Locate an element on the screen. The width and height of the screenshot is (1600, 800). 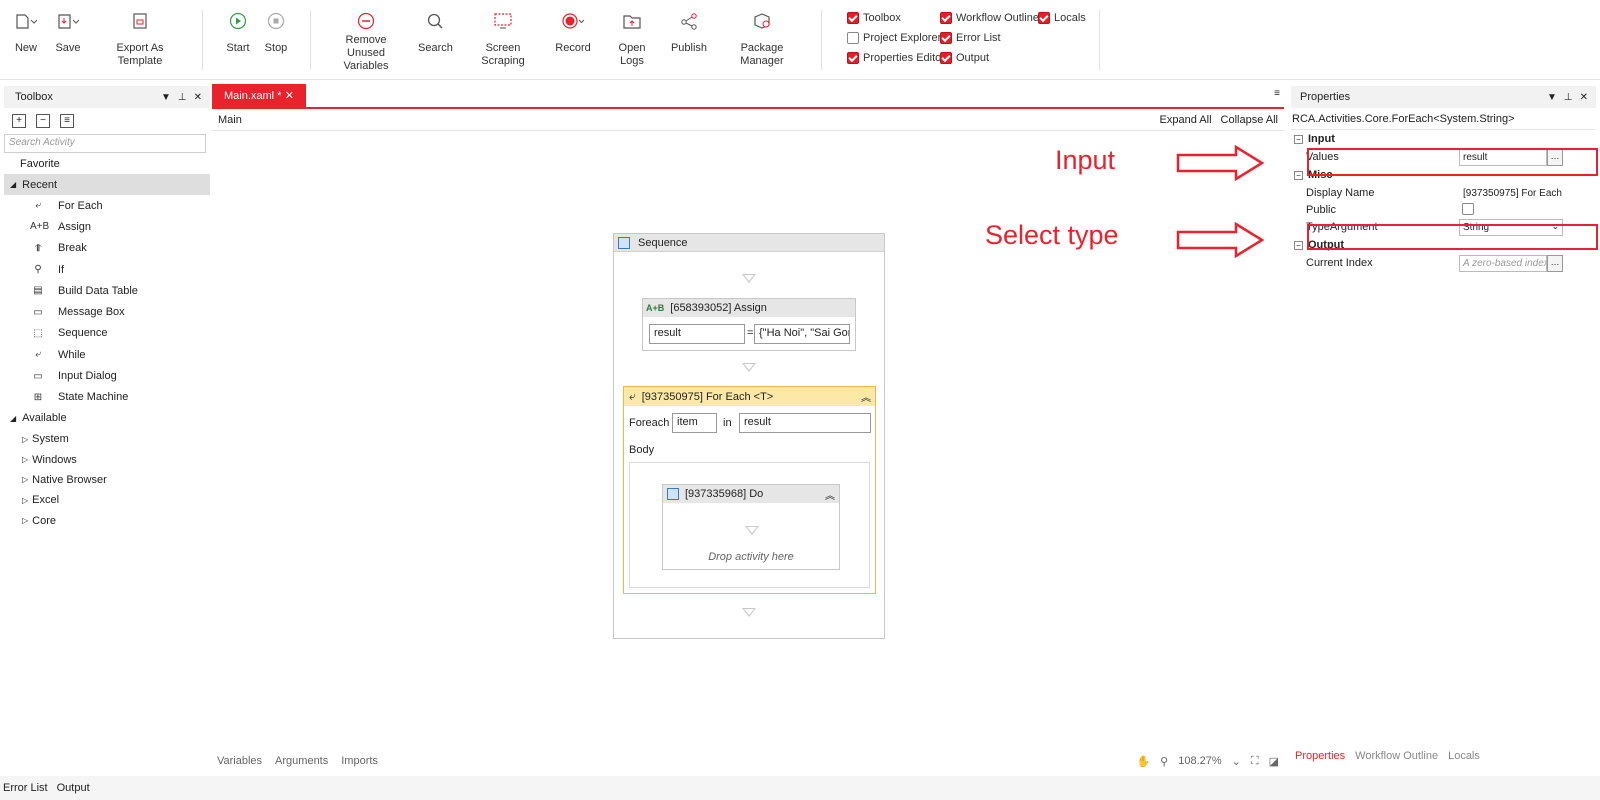
play-icon is located at coordinates (238, 19).